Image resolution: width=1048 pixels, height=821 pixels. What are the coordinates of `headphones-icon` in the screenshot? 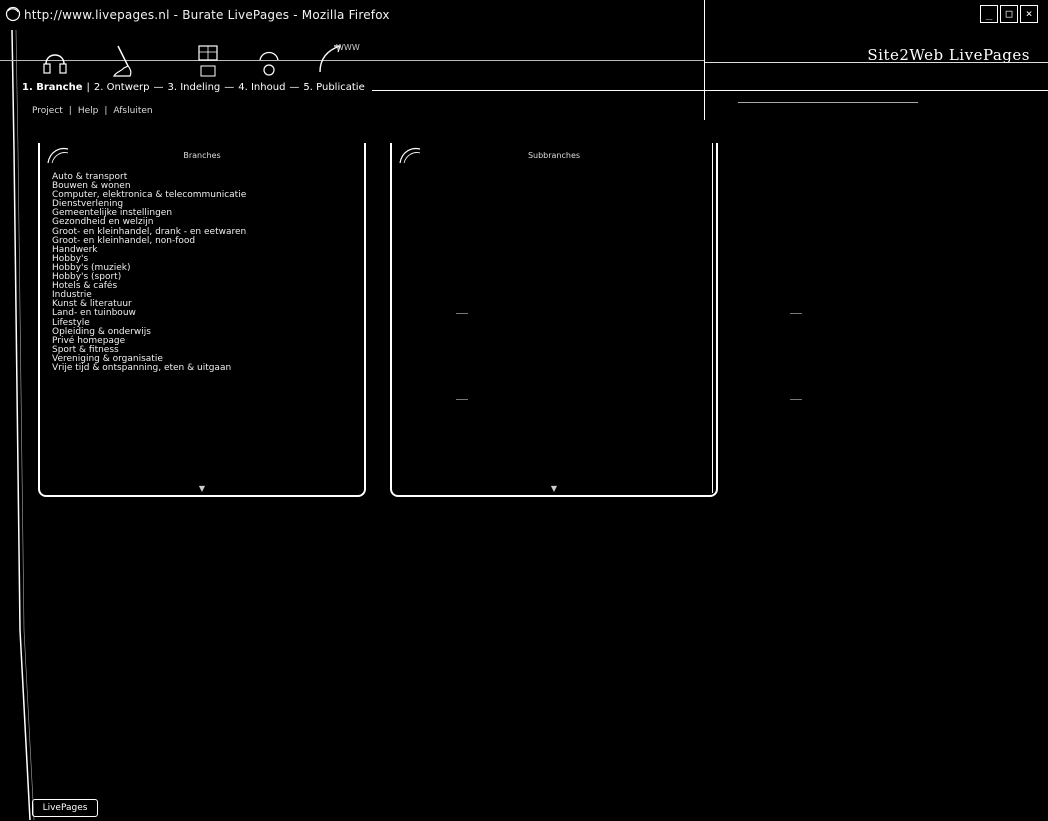 It's located at (55, 61).